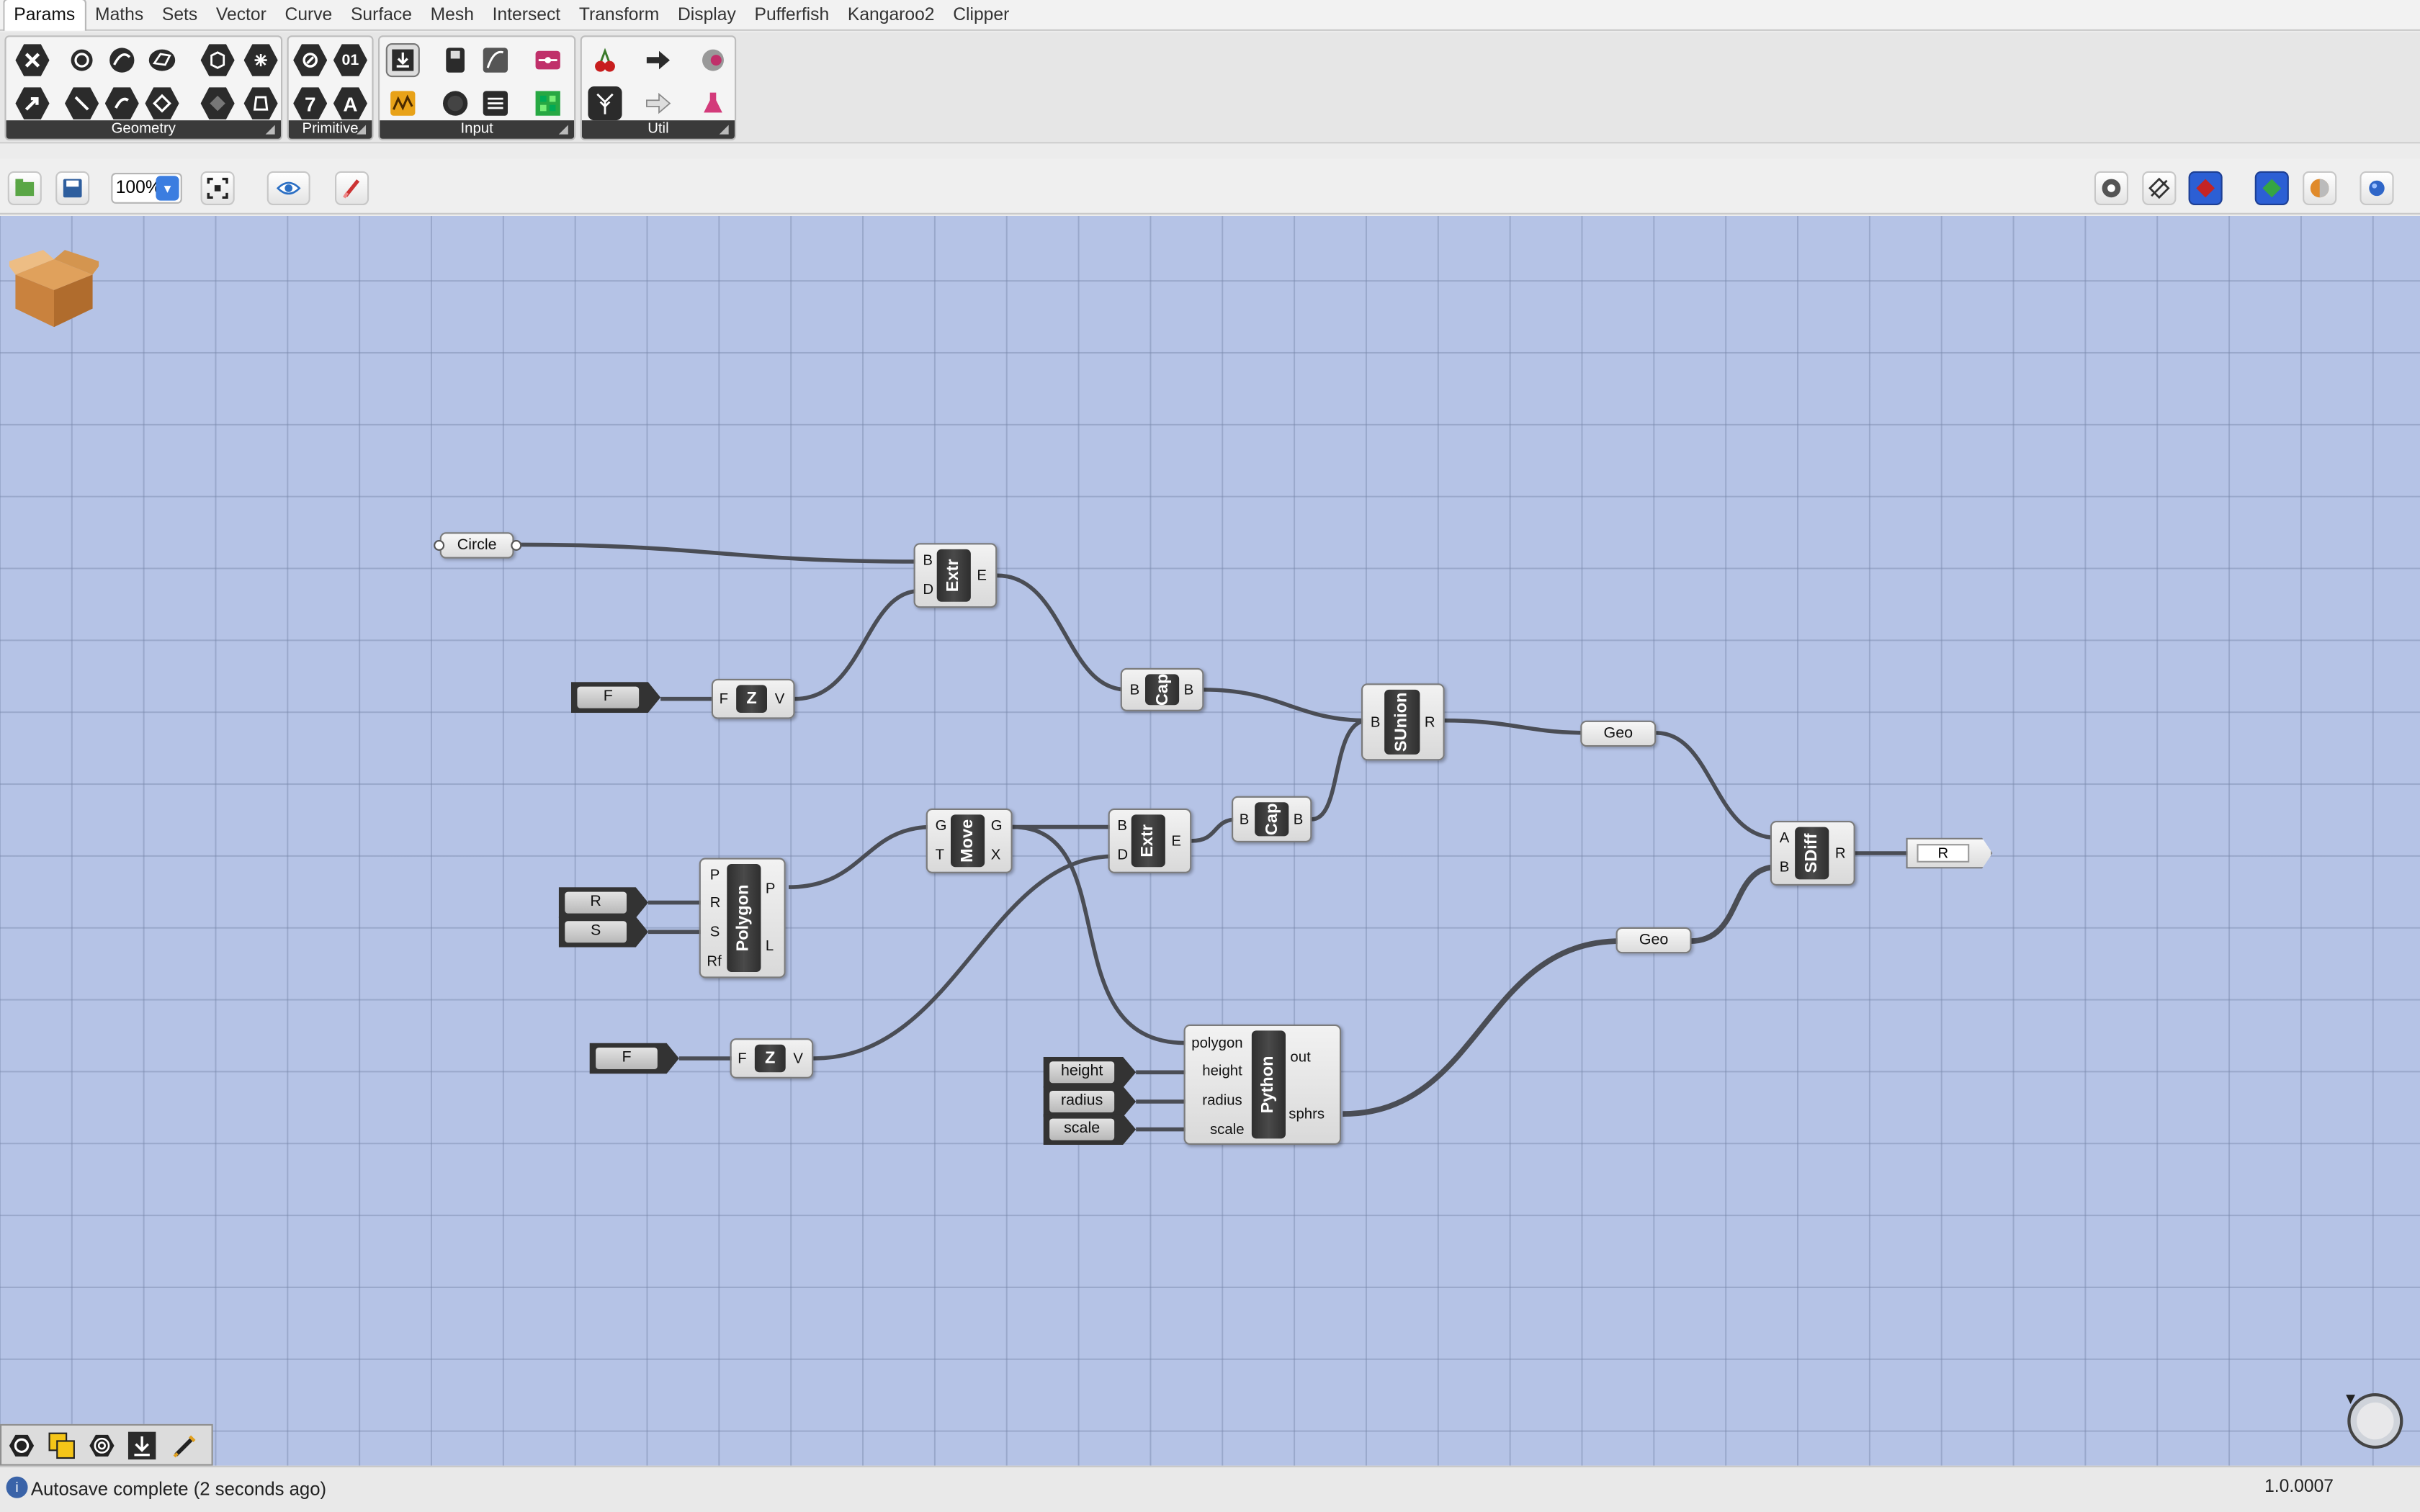 This screenshot has width=2420, height=1512. Describe the element at coordinates (352, 188) in the screenshot. I see `sketch-brush-icon` at that location.